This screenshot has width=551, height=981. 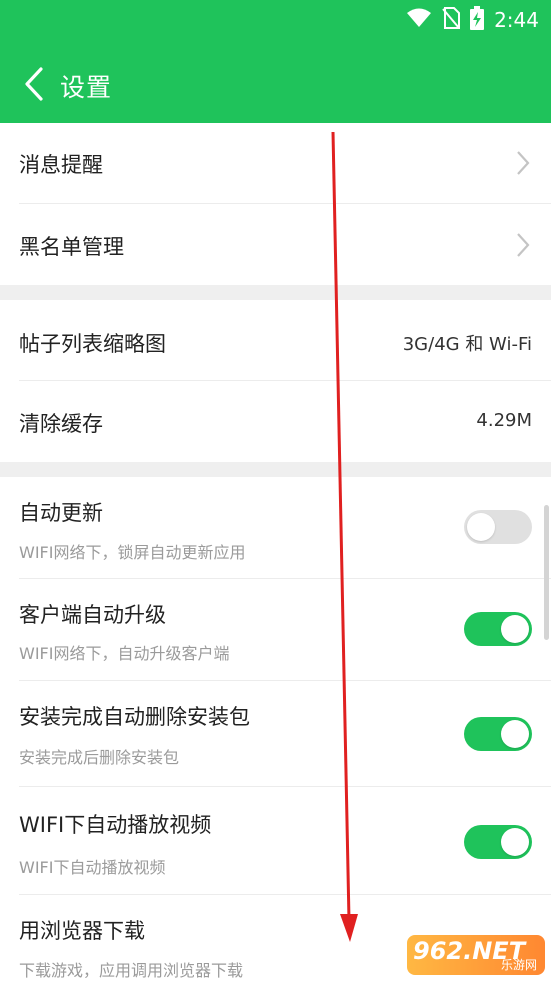 What do you see at coordinates (504, 420) in the screenshot?
I see `row-value: 4.29M` at bounding box center [504, 420].